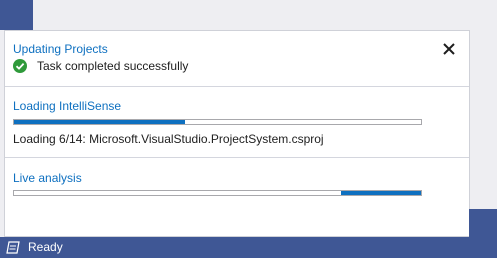 This screenshot has width=497, height=258. I want to click on intellisense-title: Loading IntelliSense, so click(67, 106).